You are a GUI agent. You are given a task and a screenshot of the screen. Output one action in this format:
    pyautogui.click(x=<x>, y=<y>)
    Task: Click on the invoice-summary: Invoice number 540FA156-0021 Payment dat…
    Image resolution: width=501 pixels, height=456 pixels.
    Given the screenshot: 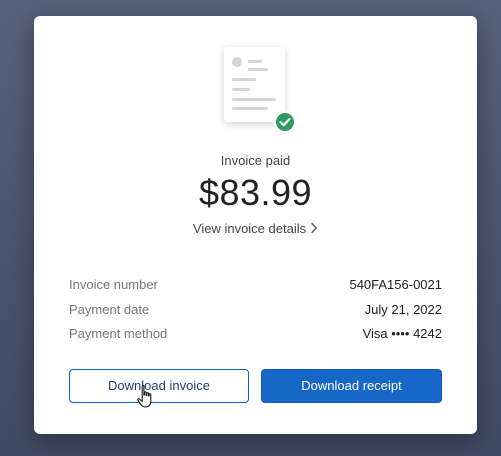 What is the action you would take?
    pyautogui.click(x=255, y=310)
    